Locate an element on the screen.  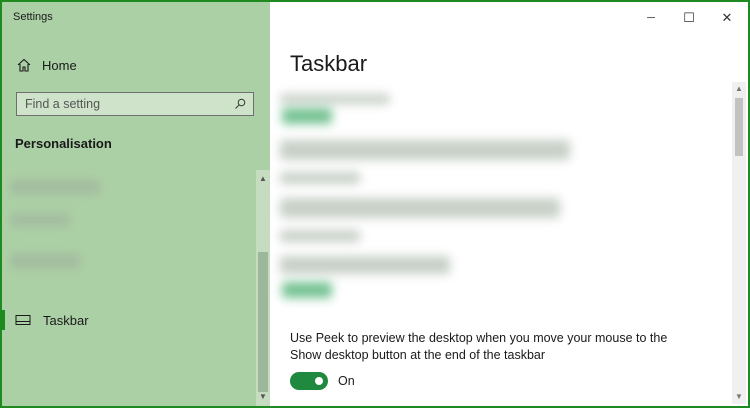
sidebar-item-taskbar: Taskbar is located at coordinates (129, 320).